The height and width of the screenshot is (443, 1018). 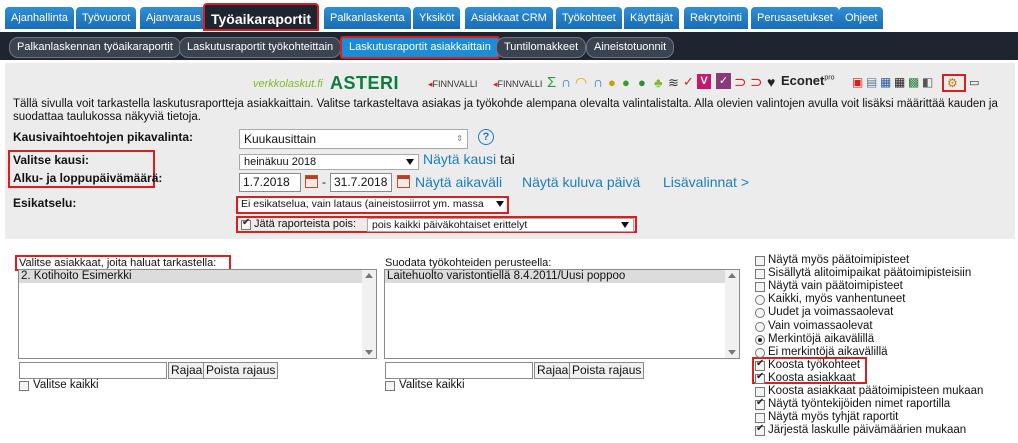 I want to click on v-logo-icon: V, so click(x=704, y=81).